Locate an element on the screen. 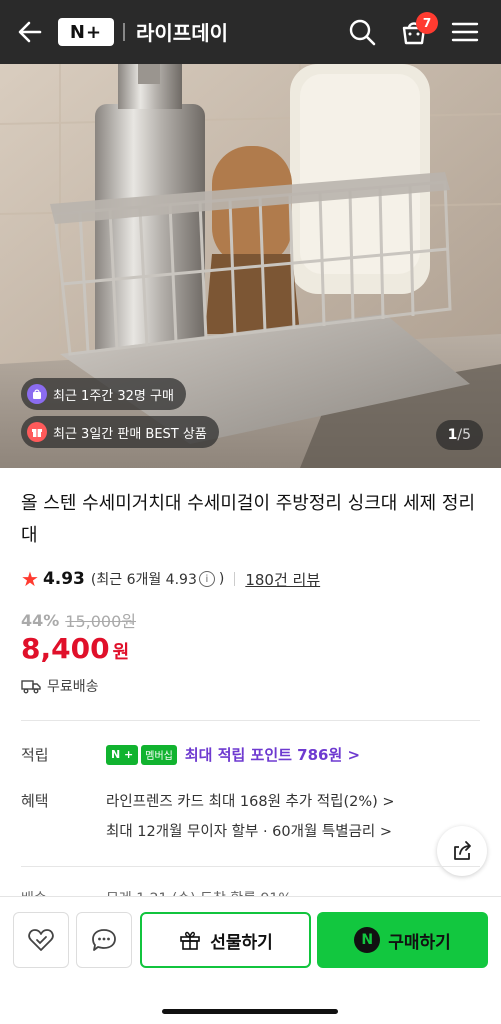 This screenshot has width=501, height=1024. naver-plus-badge: N + is located at coordinates (122, 754).